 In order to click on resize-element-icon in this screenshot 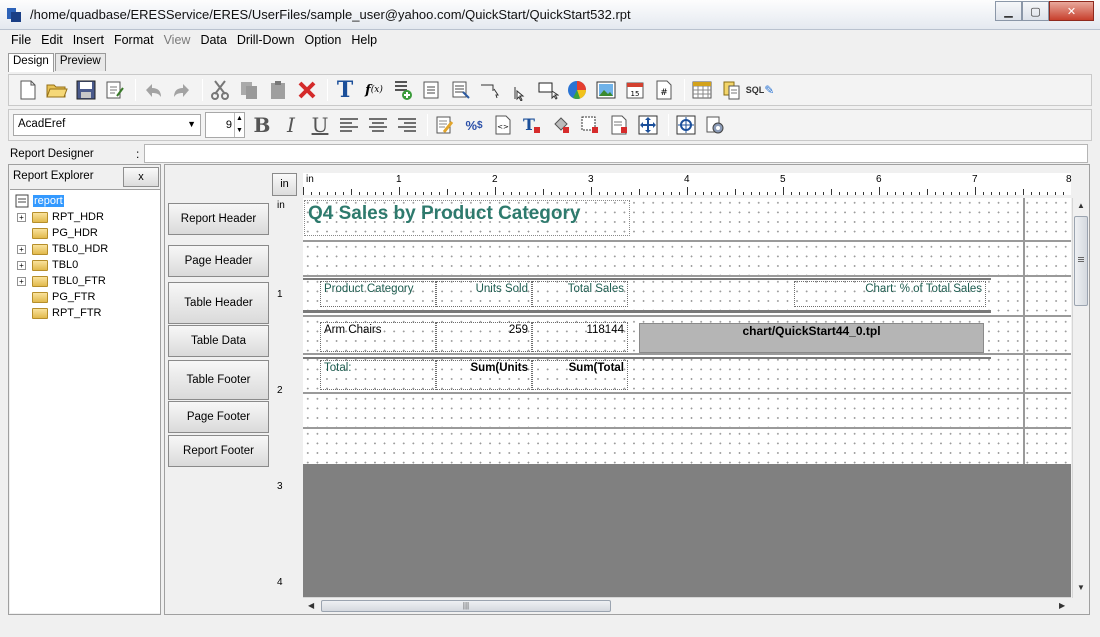, I will do `click(648, 125)`.